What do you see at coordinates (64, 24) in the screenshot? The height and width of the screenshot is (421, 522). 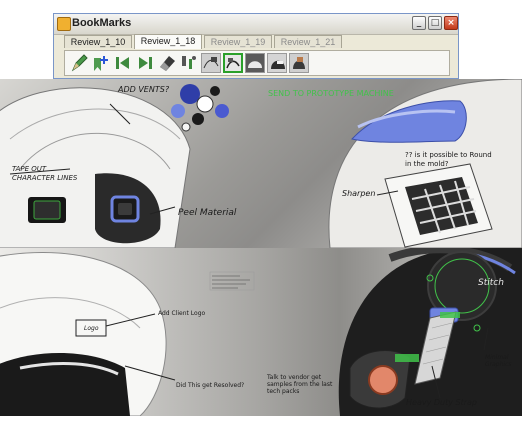 I see `bookmarks-app-icon` at bounding box center [64, 24].